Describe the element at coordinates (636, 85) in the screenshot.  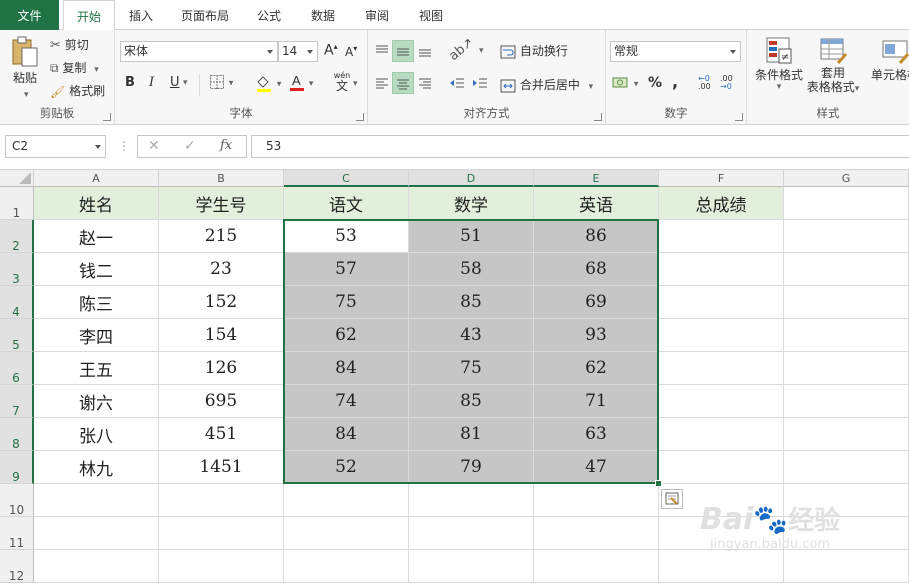
I see `accounting-dropdown-icon: ▾` at that location.